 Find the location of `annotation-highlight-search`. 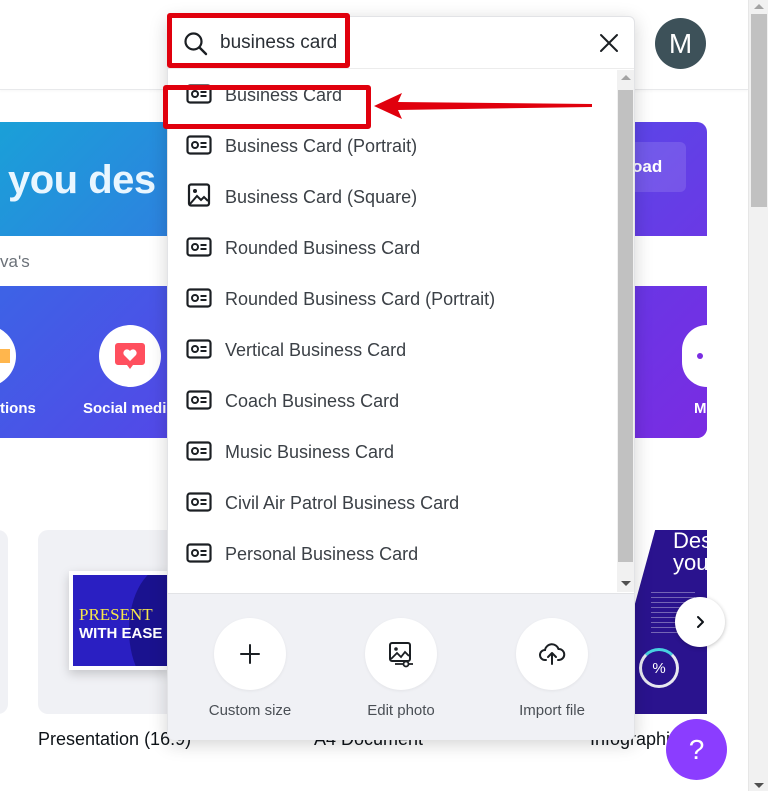

annotation-highlight-search is located at coordinates (258, 40).